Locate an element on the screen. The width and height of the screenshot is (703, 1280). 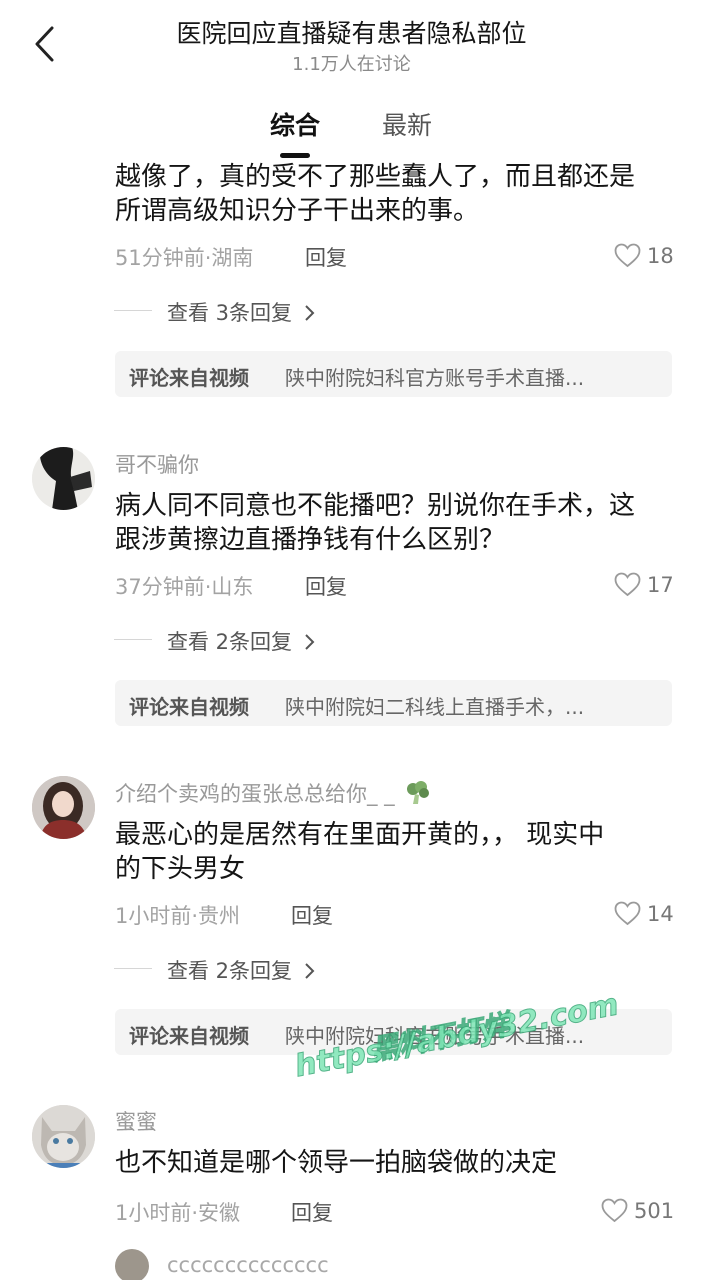
comment-text: 病人同不同意也不能播吧？别说你在手术，这 is located at coordinates (375, 506).